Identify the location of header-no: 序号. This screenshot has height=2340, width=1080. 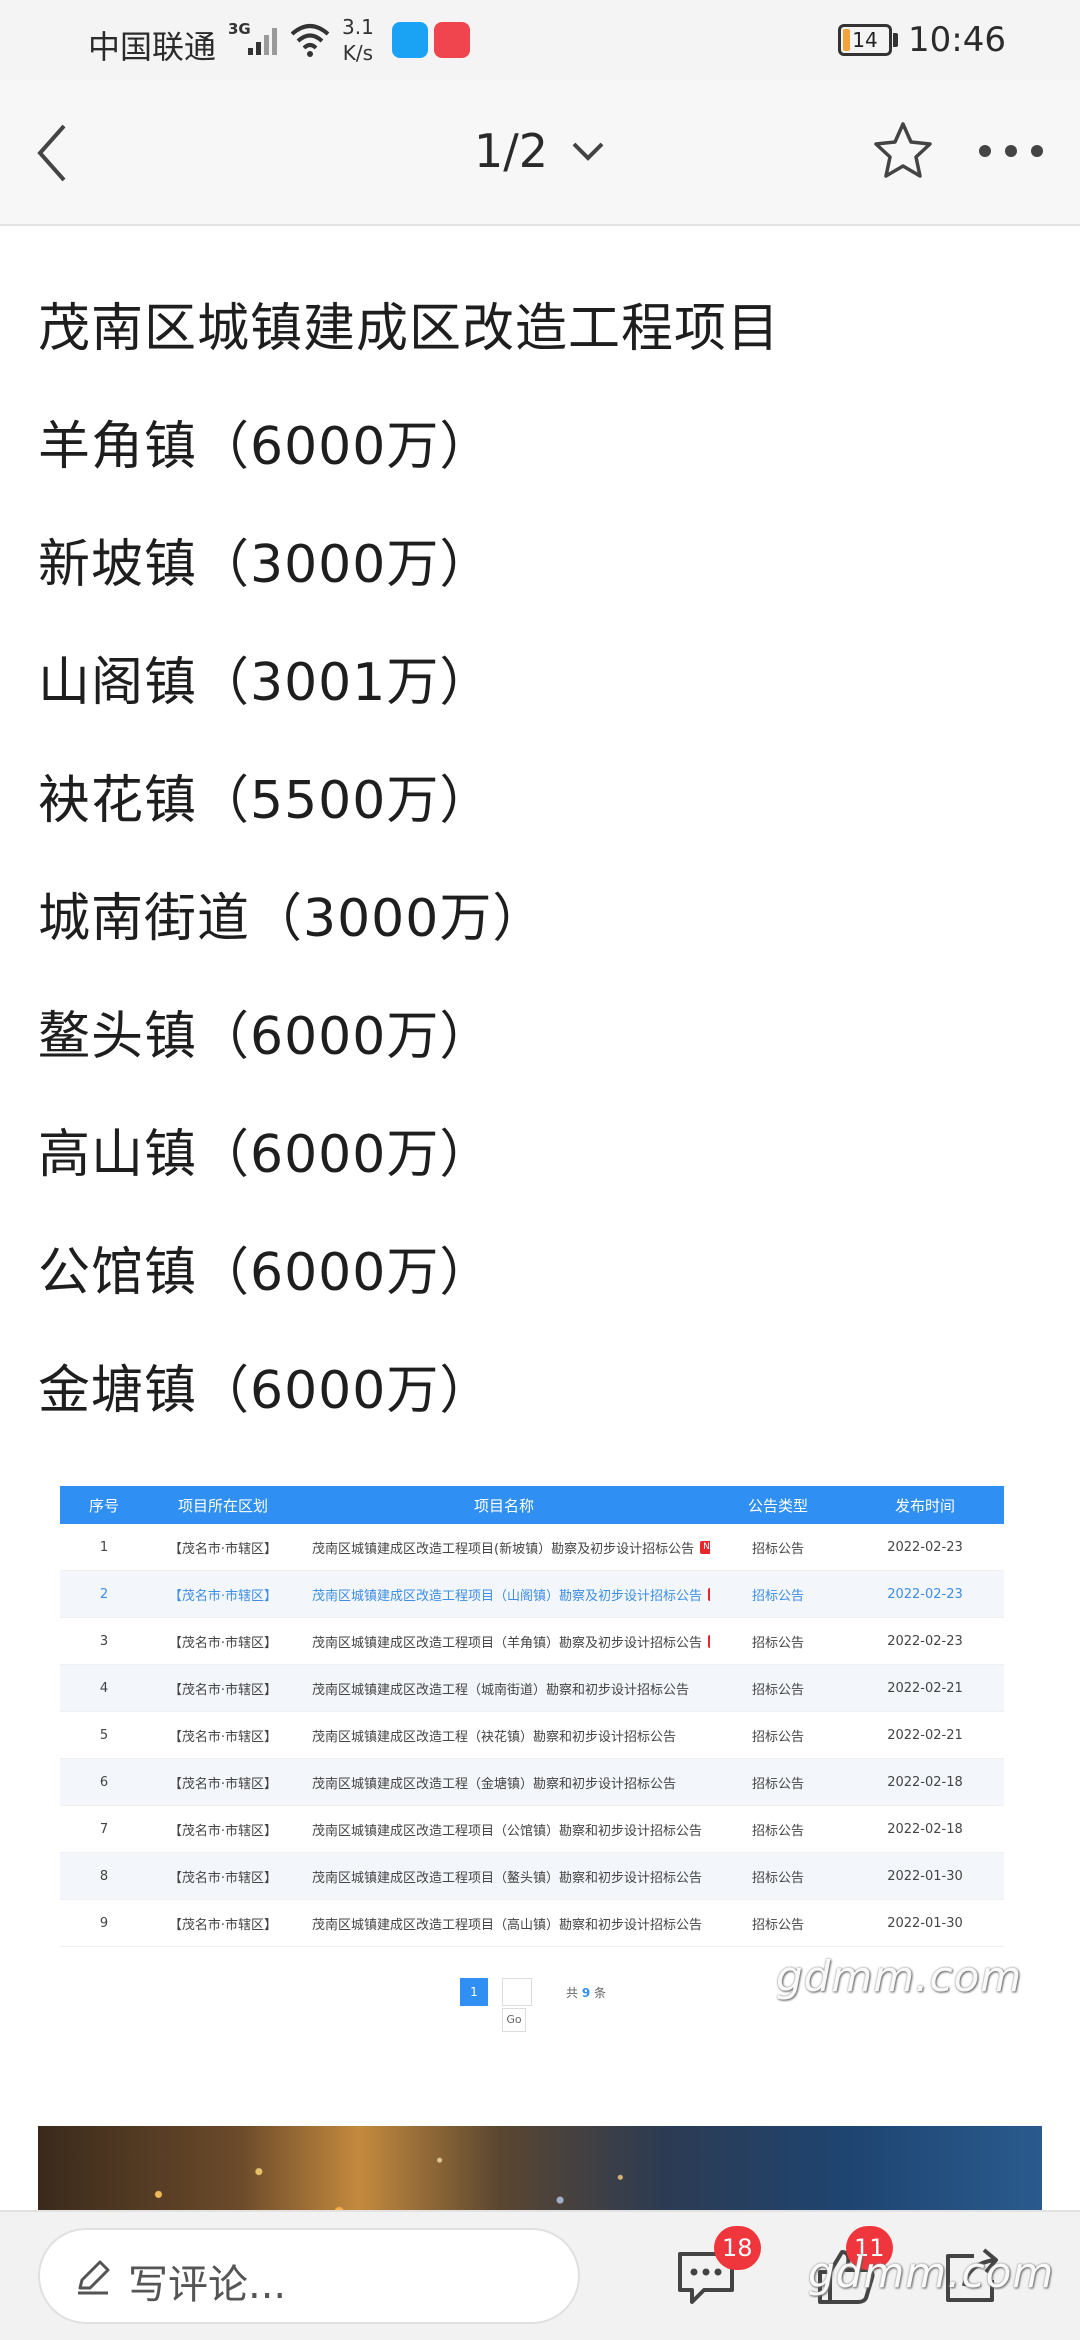
(103, 1505).